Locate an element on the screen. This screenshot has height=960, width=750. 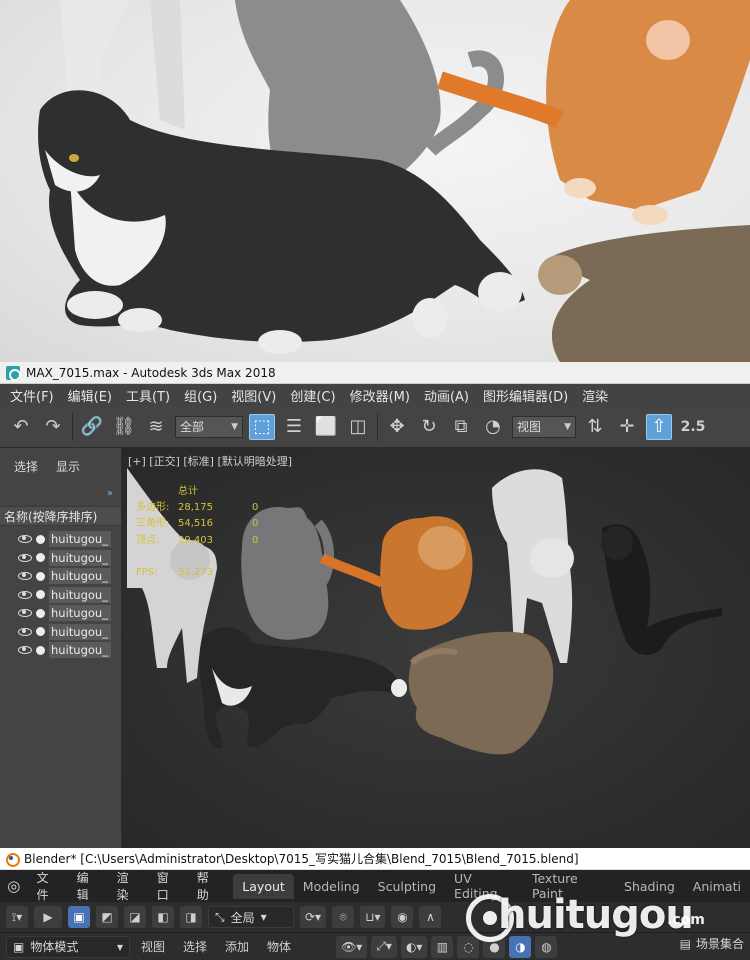
menu-tools: 工具(T) is located at coordinates (155, 395).